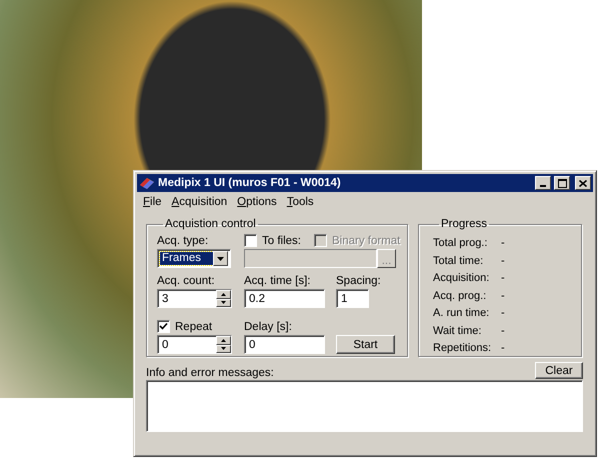 The image size is (599, 461). What do you see at coordinates (461, 313) in the screenshot?
I see `progress-label: A. run time:` at bounding box center [461, 313].